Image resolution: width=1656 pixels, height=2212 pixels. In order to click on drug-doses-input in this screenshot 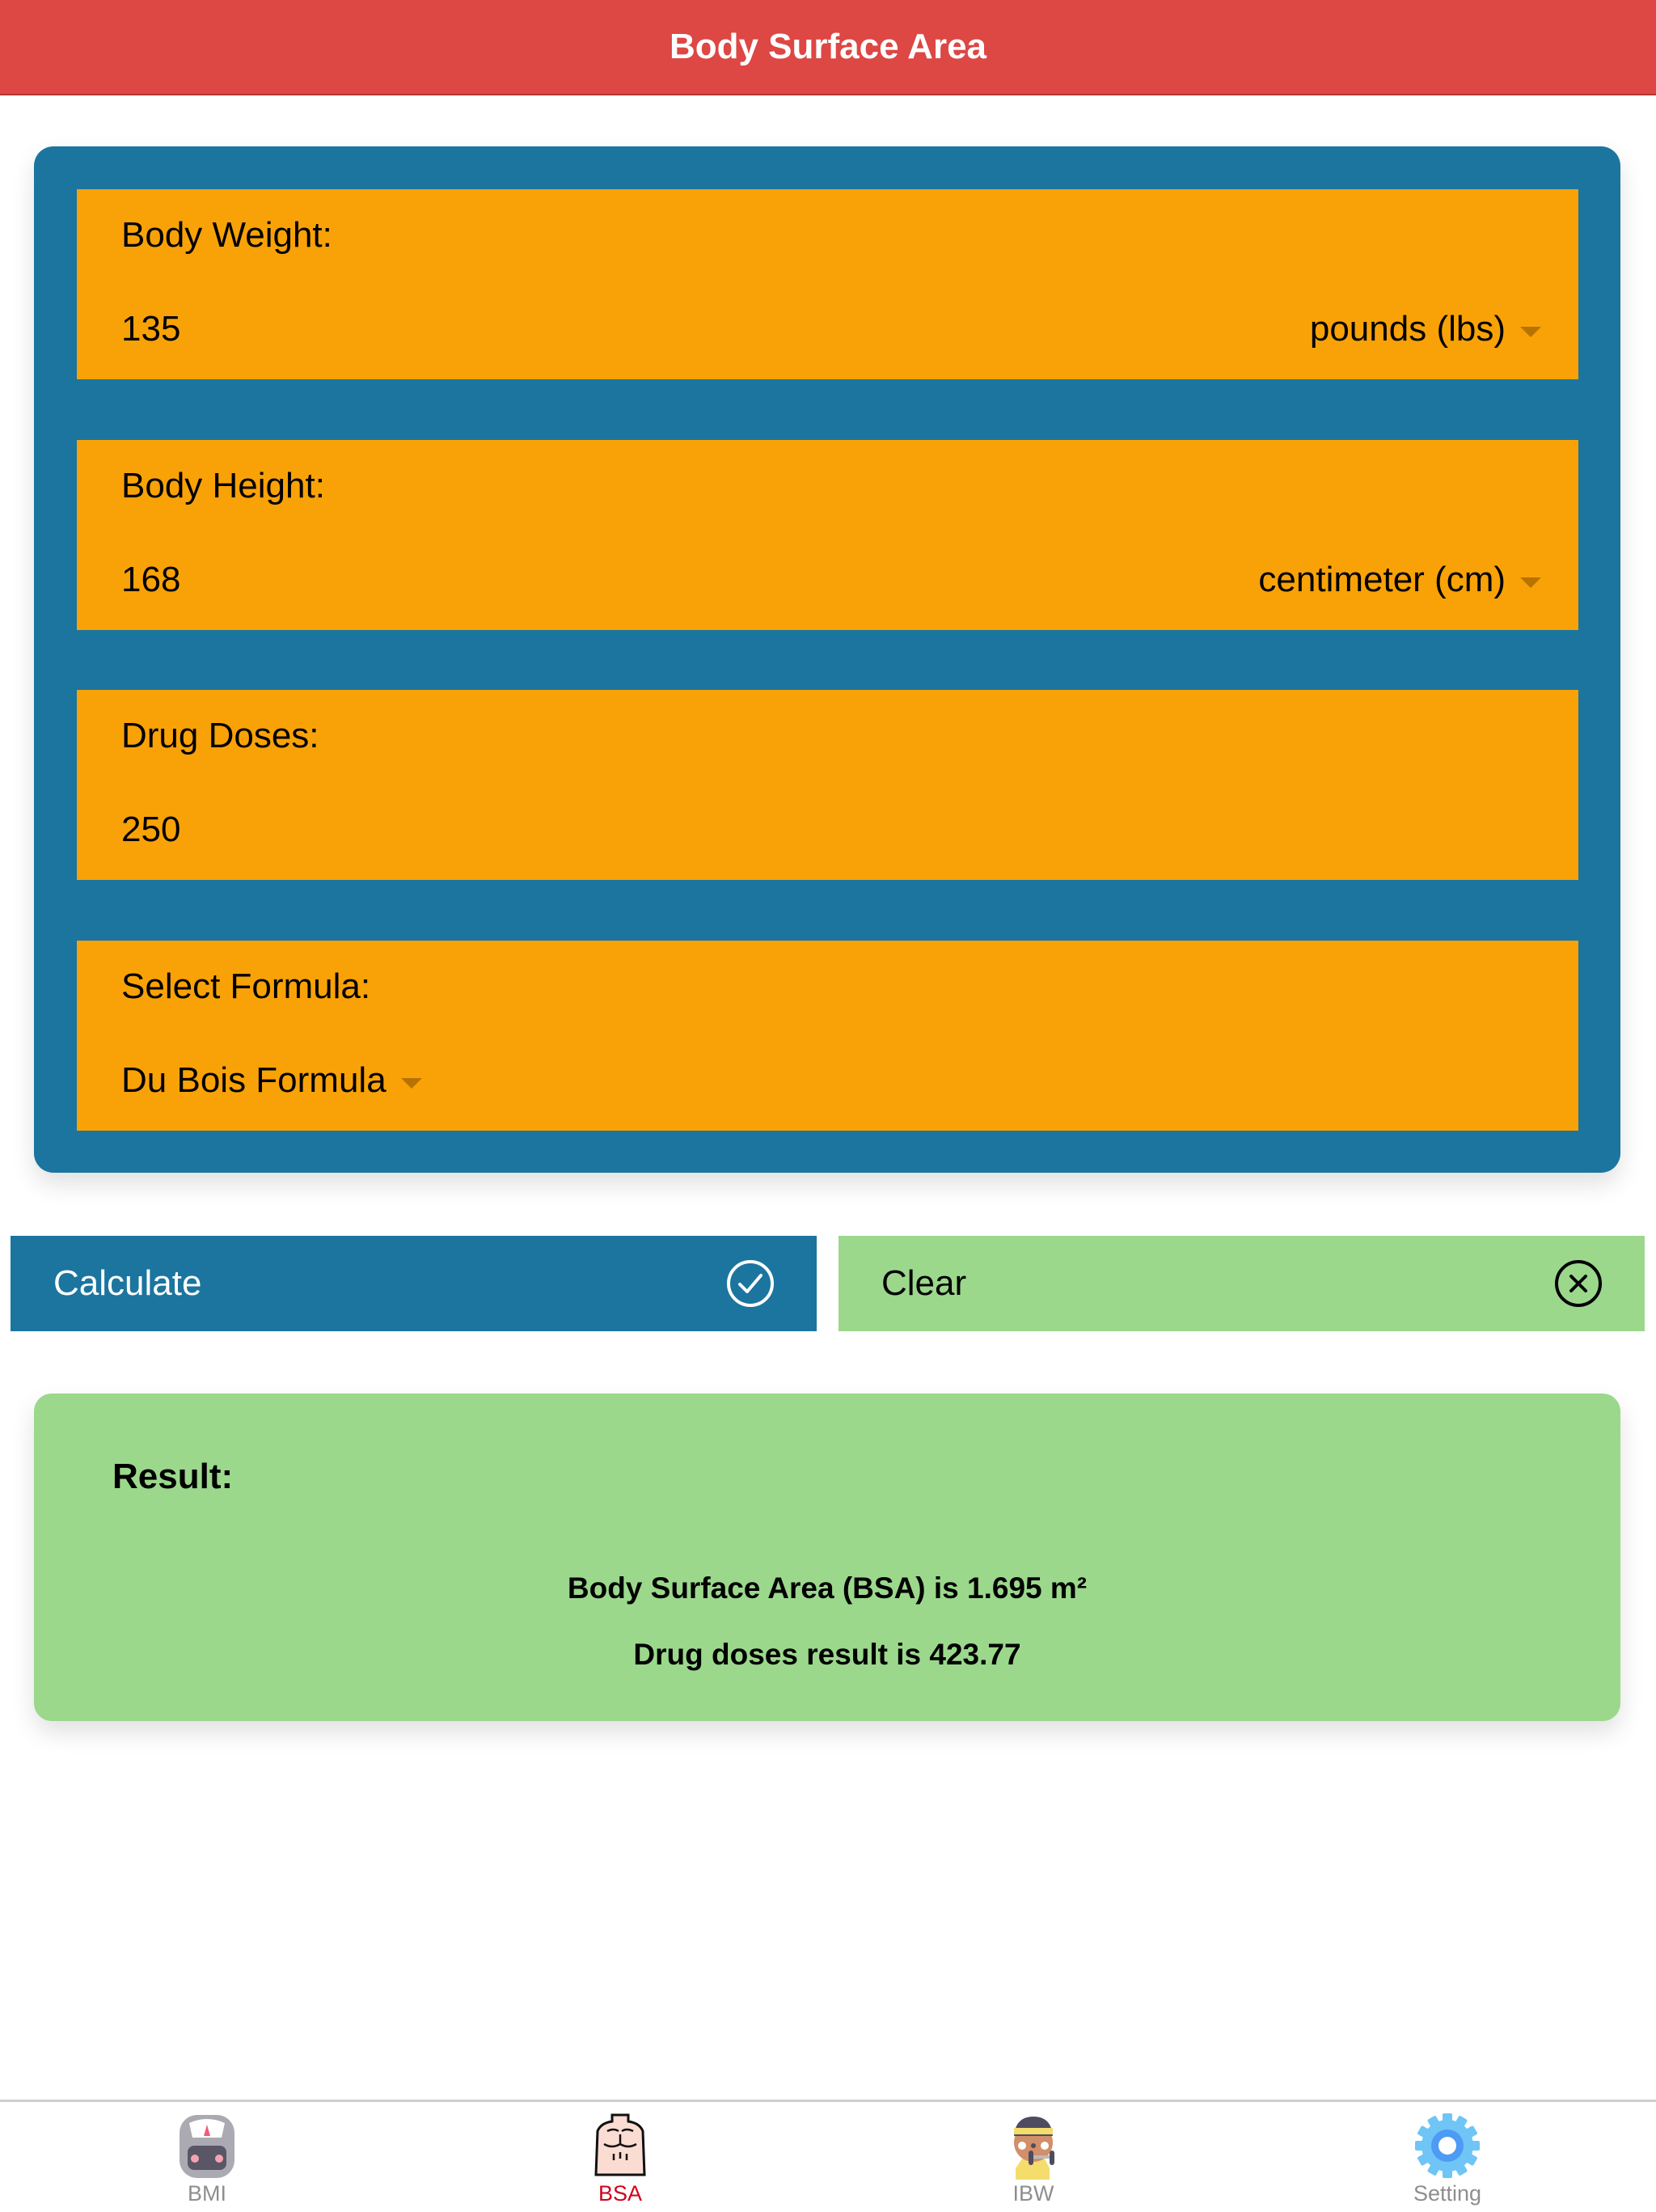, I will do `click(485, 830)`.